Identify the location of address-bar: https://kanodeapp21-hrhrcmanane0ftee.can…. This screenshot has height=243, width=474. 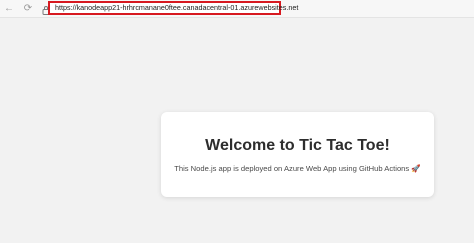
(173, 8).